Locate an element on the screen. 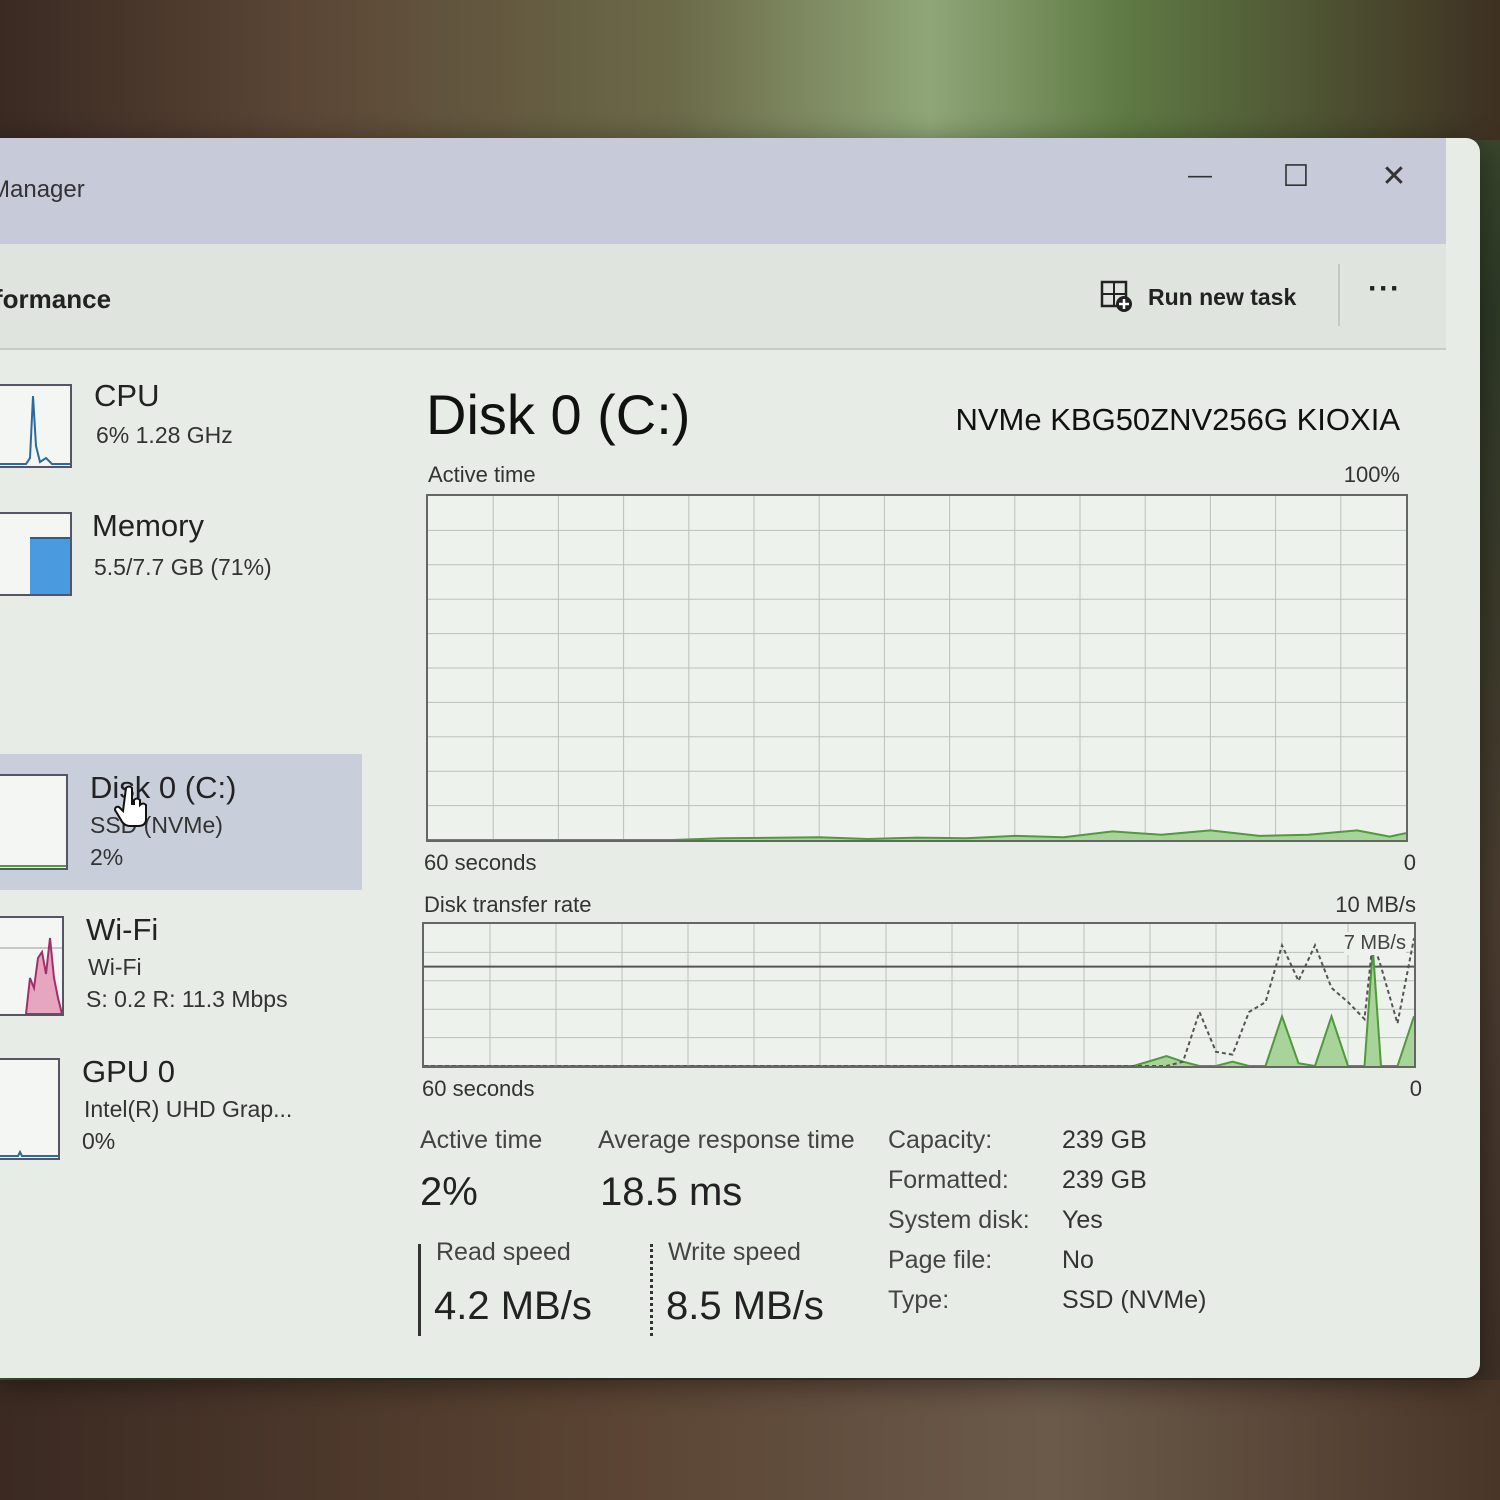  transfer-rate-graph-label: Disk transfer rate is located at coordinates (508, 904).